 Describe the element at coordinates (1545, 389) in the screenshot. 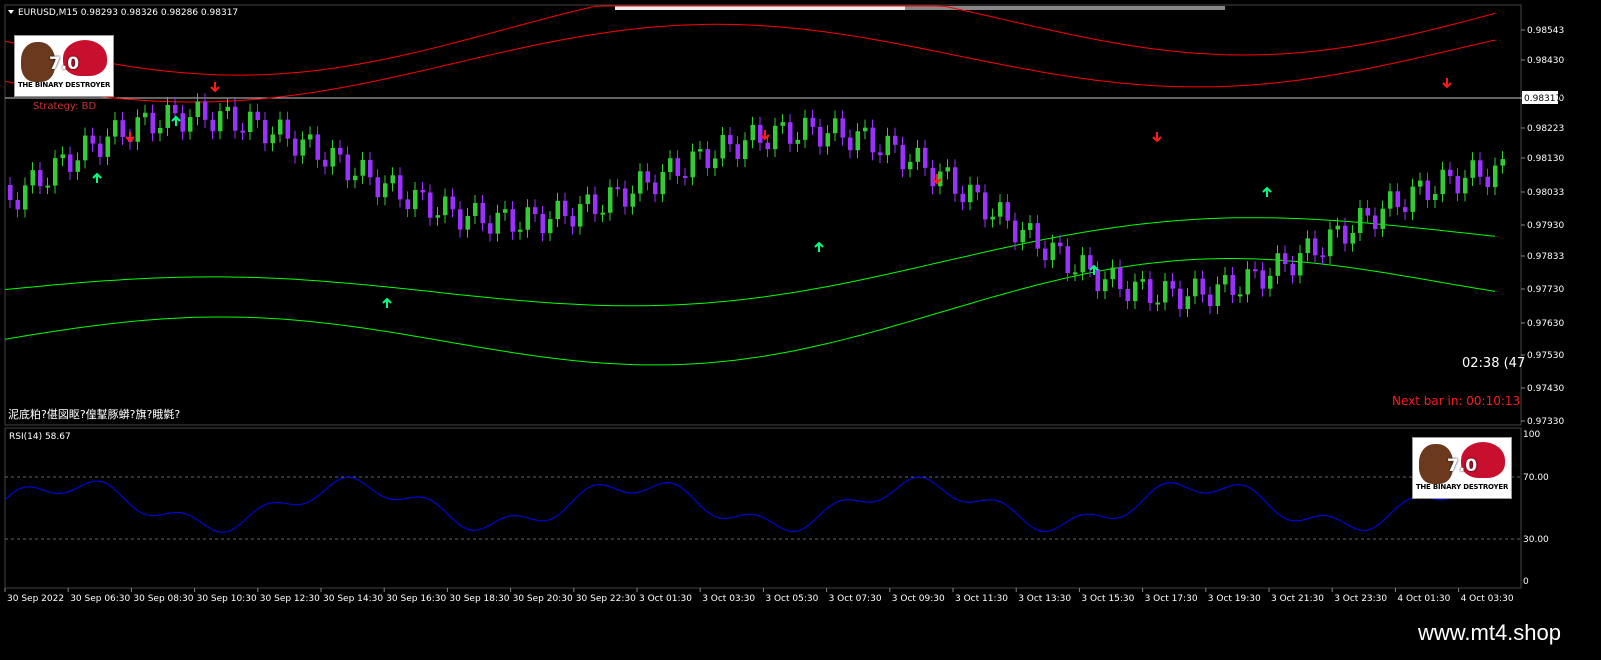

I see `price-tick-label: 0.97430` at that location.